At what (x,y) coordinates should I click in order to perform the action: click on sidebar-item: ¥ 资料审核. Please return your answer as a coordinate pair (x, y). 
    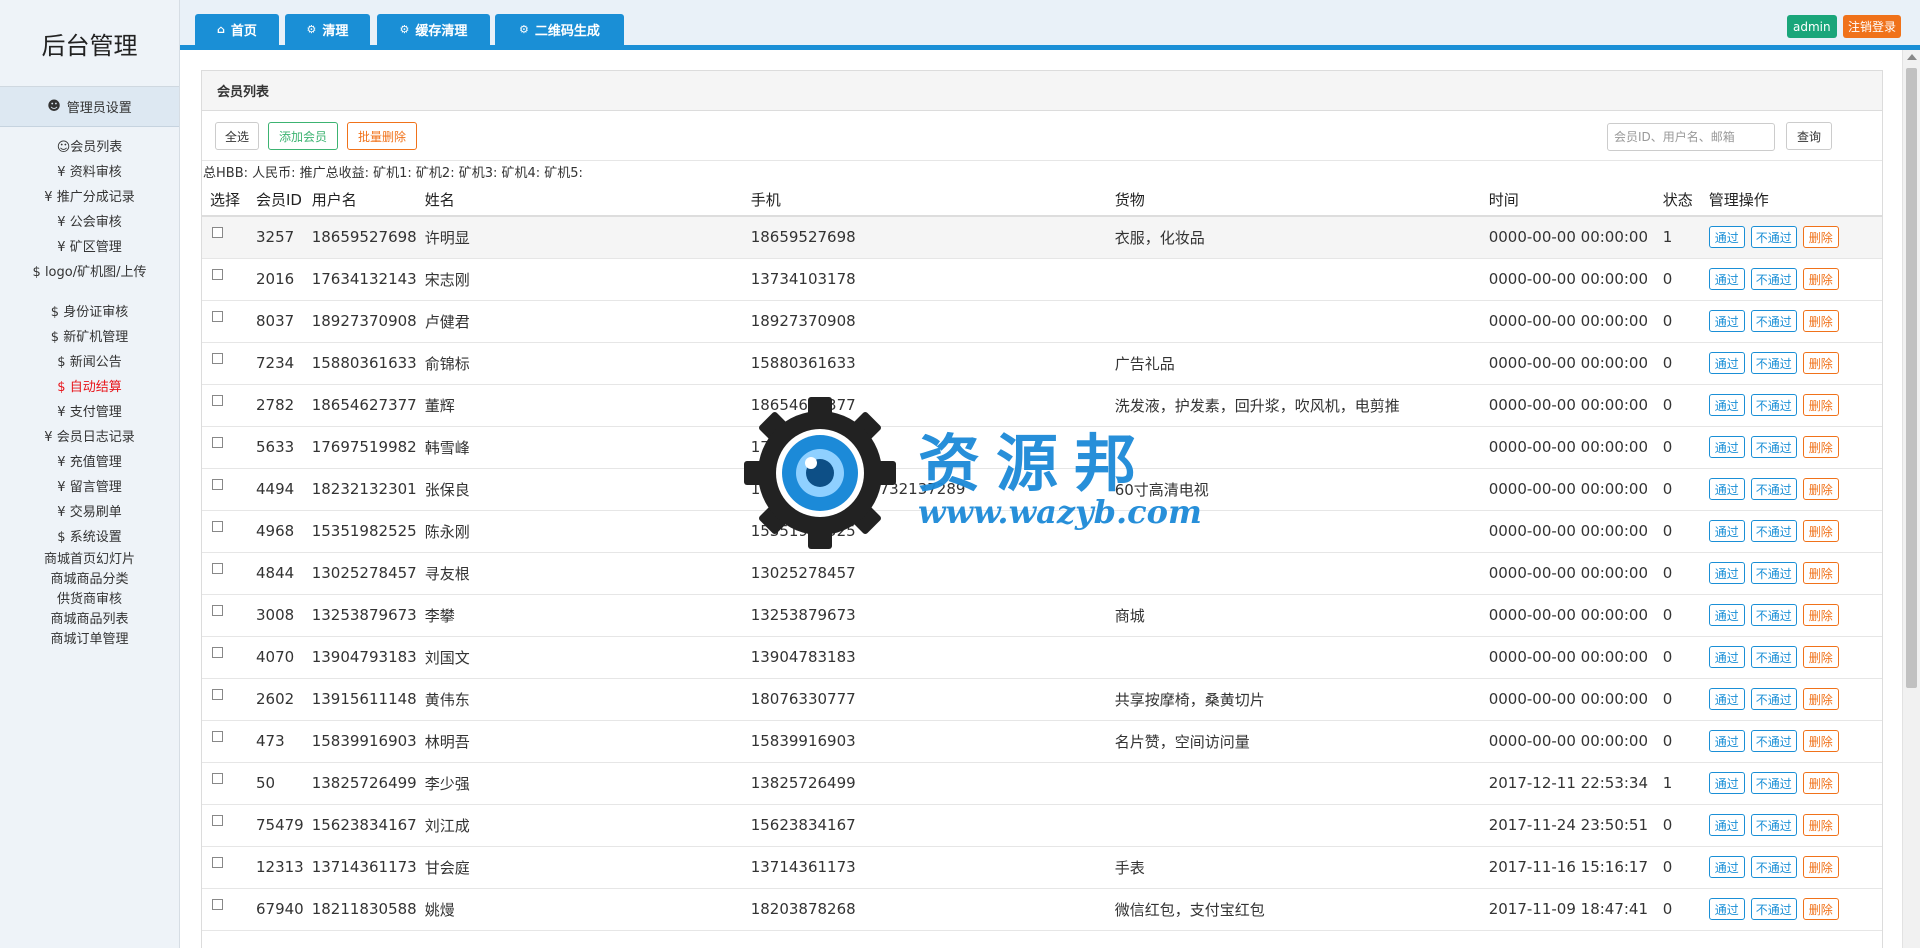
    Looking at the image, I should click on (89, 172).